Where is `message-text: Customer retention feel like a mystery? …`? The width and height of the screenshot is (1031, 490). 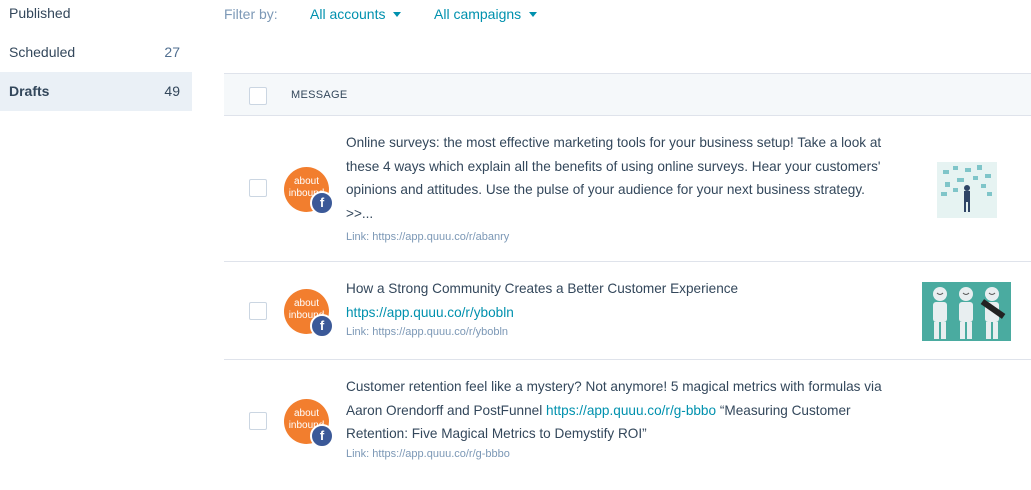 message-text: Customer retention feel like a mystery? … is located at coordinates (618, 410).